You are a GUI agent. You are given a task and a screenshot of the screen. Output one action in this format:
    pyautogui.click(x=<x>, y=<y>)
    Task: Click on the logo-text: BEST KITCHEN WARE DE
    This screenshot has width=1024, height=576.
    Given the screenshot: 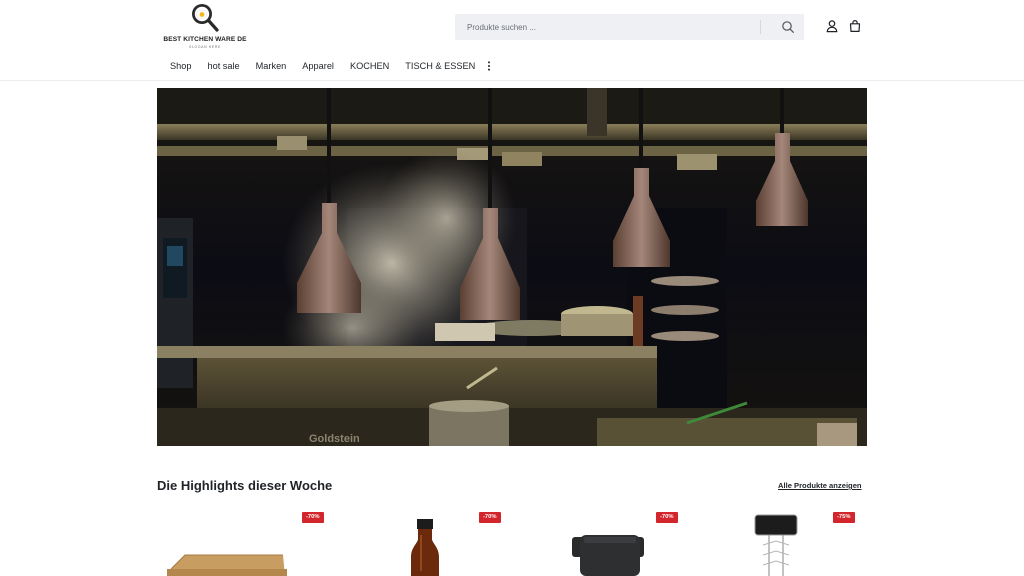 What is the action you would take?
    pyautogui.click(x=205, y=39)
    